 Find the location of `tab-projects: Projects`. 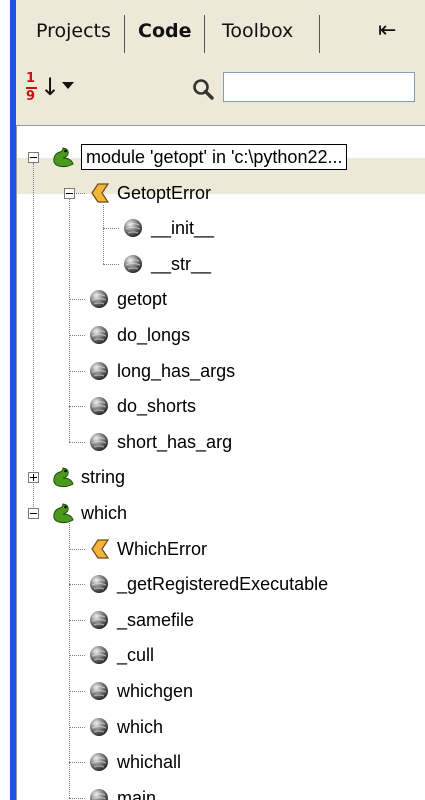

tab-projects: Projects is located at coordinates (73, 31).